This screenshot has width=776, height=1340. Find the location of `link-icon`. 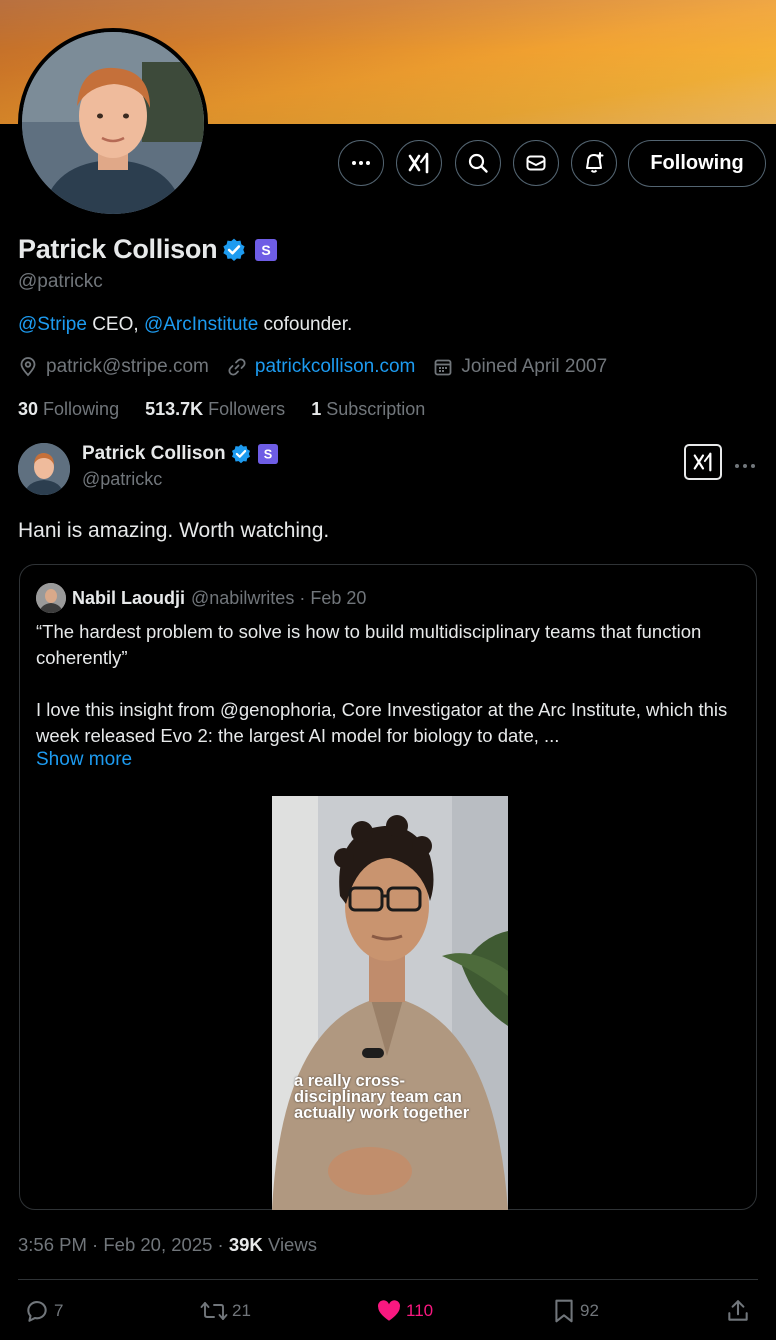

link-icon is located at coordinates (237, 367).